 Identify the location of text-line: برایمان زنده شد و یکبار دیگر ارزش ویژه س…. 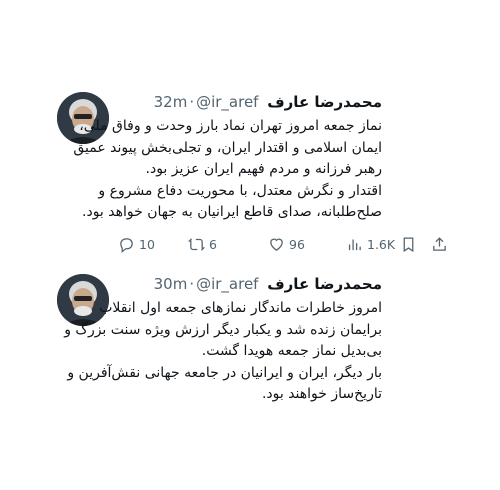
(223, 329).